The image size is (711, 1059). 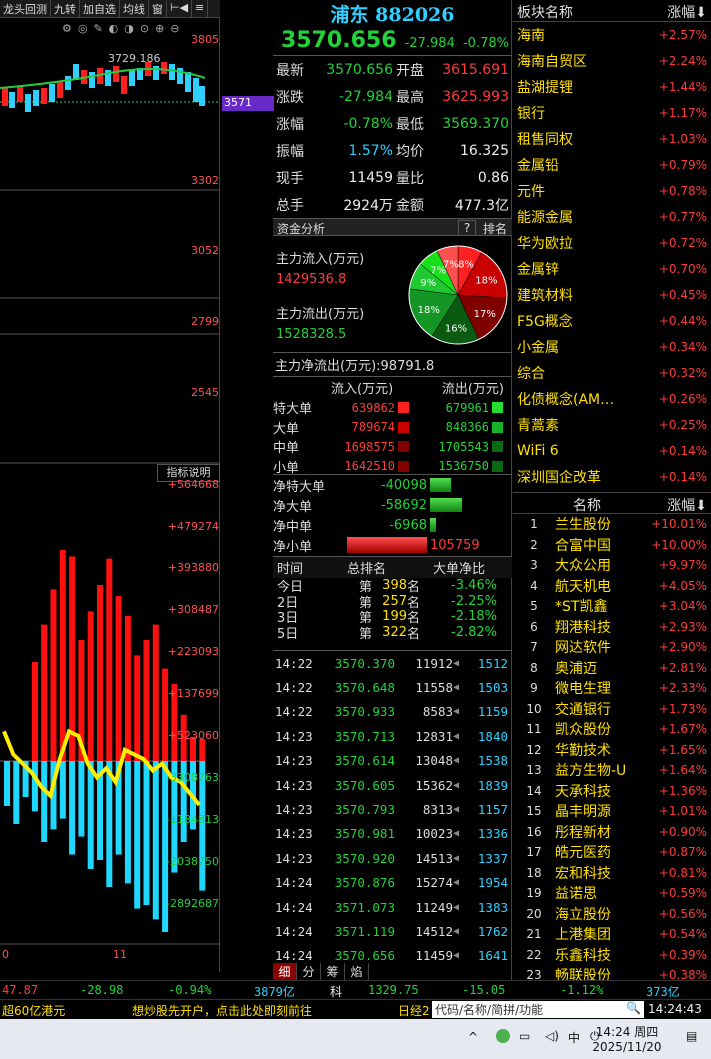 I want to click on sector-row: 青蒿素 +0.25%, so click(x=612, y=425).